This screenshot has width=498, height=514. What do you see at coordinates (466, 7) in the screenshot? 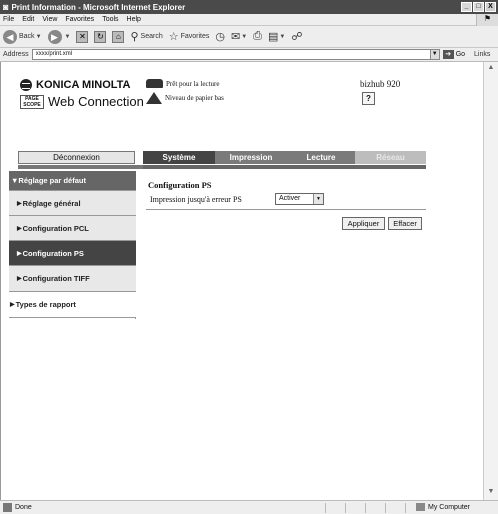
I see `minimize-button: _` at bounding box center [466, 7].